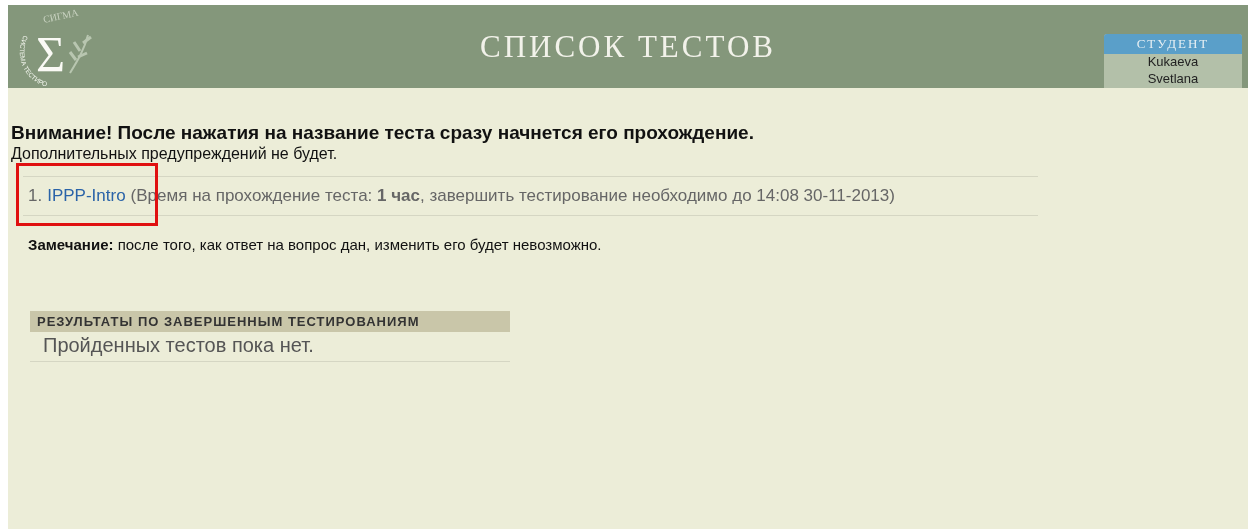 The height and width of the screenshot is (529, 1256). Describe the element at coordinates (86, 196) in the screenshot. I see `test-link: IPPP-Intro` at that location.